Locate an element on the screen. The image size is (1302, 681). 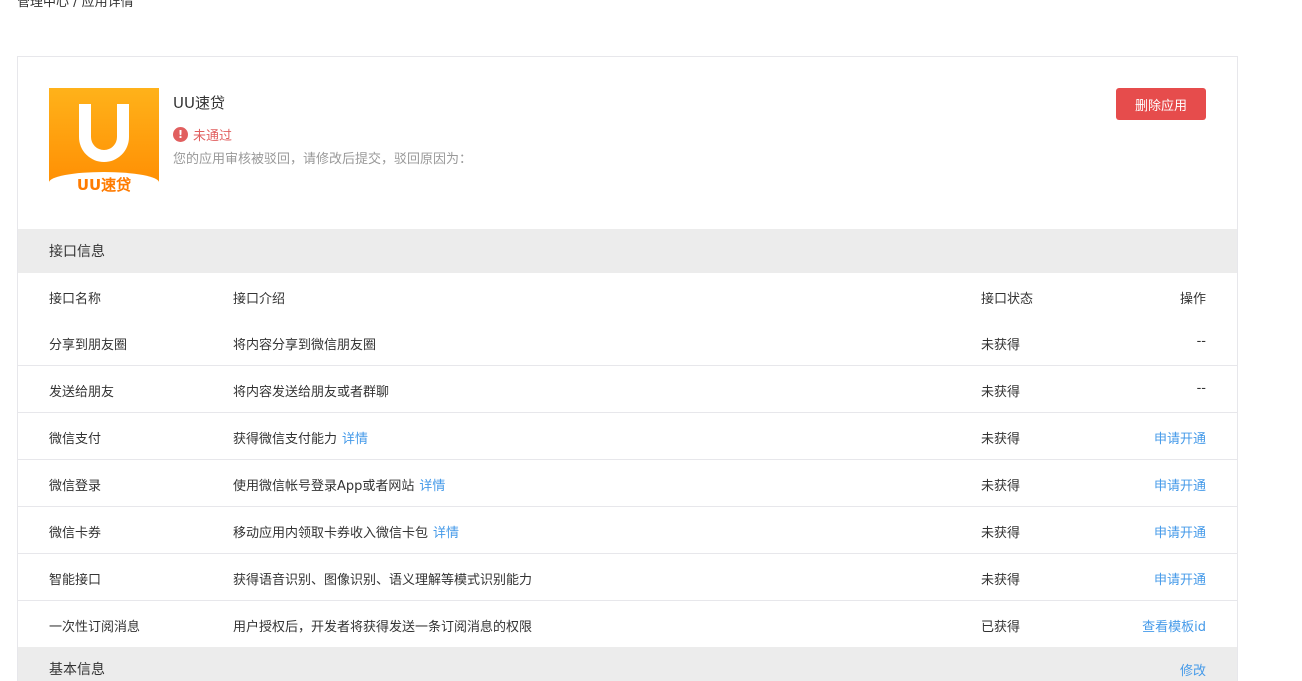
interface-desc: 获得语音识别、图像识别、语义理解等模式识别能力 is located at coordinates (382, 578).